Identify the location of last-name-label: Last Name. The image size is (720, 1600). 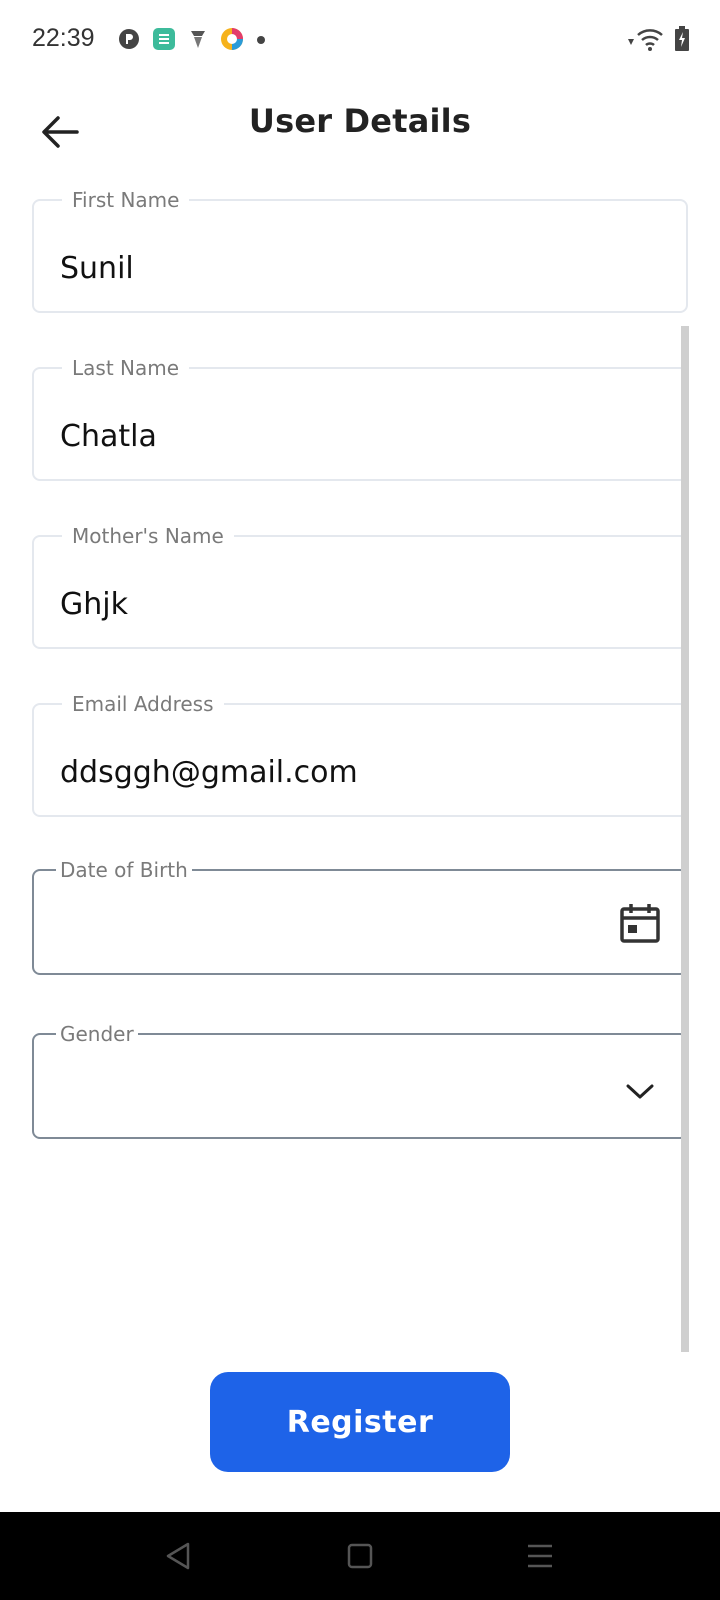
(126, 368).